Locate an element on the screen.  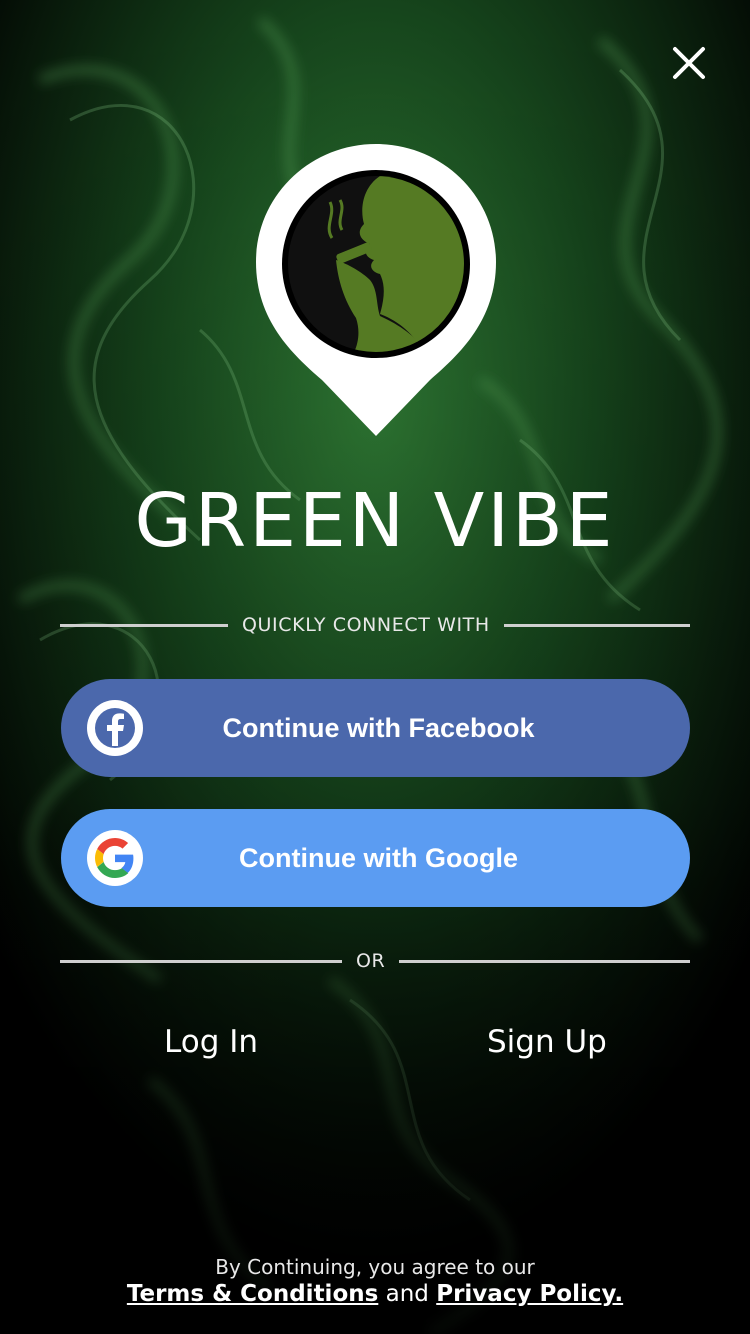
brand-title: GREEN VIBE is located at coordinates (375, 521).